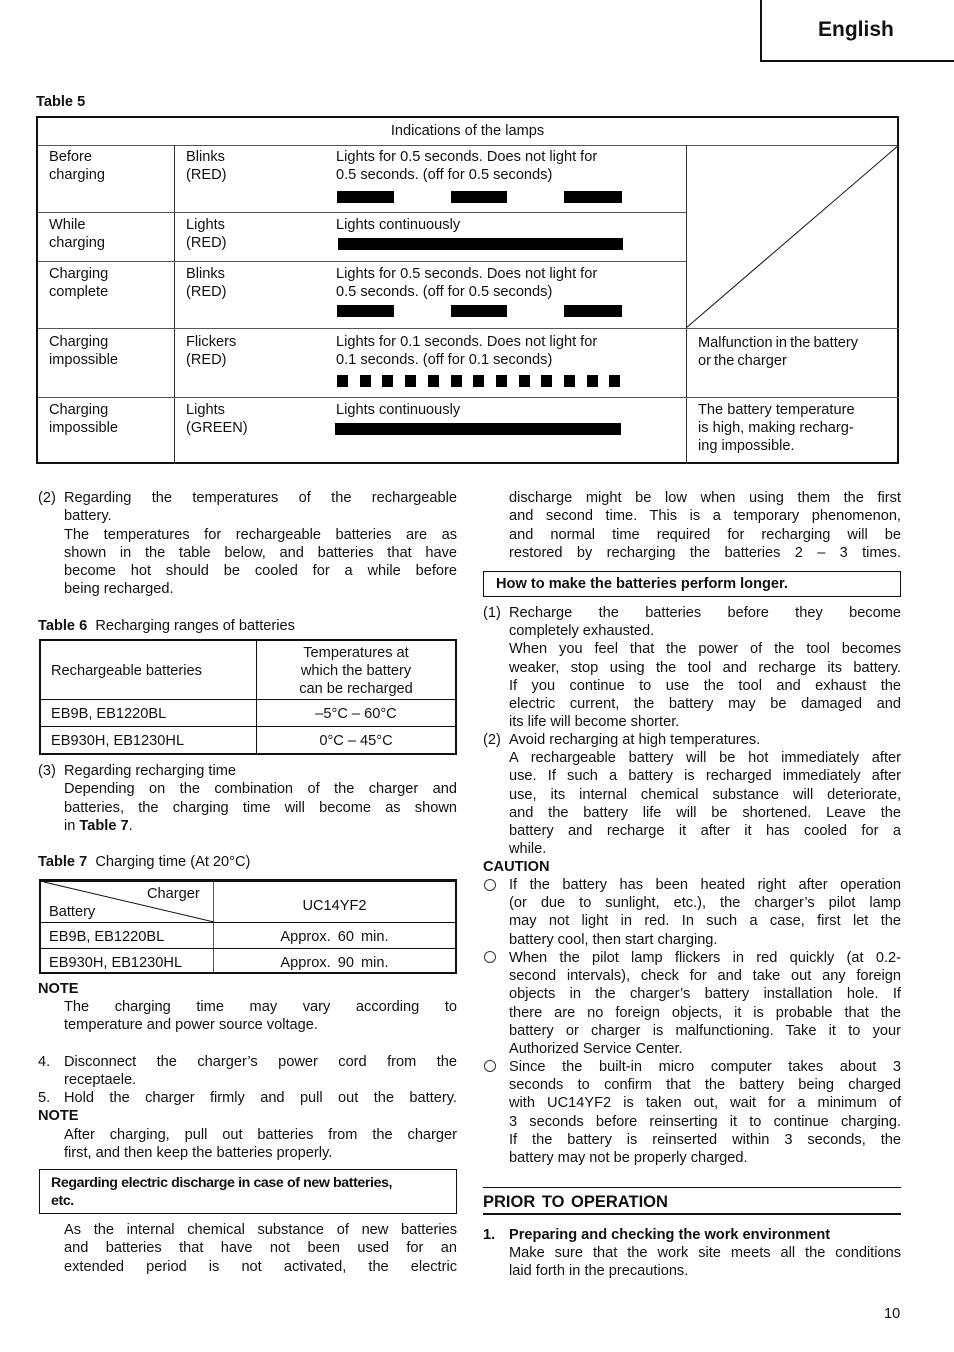  I want to click on section-title: PRIOR TO OPERATION, so click(575, 1202).